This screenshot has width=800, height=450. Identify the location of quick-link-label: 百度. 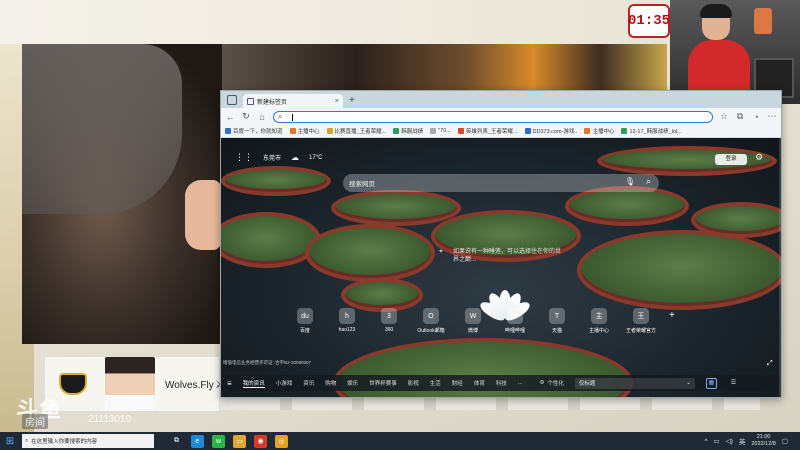
(304, 331).